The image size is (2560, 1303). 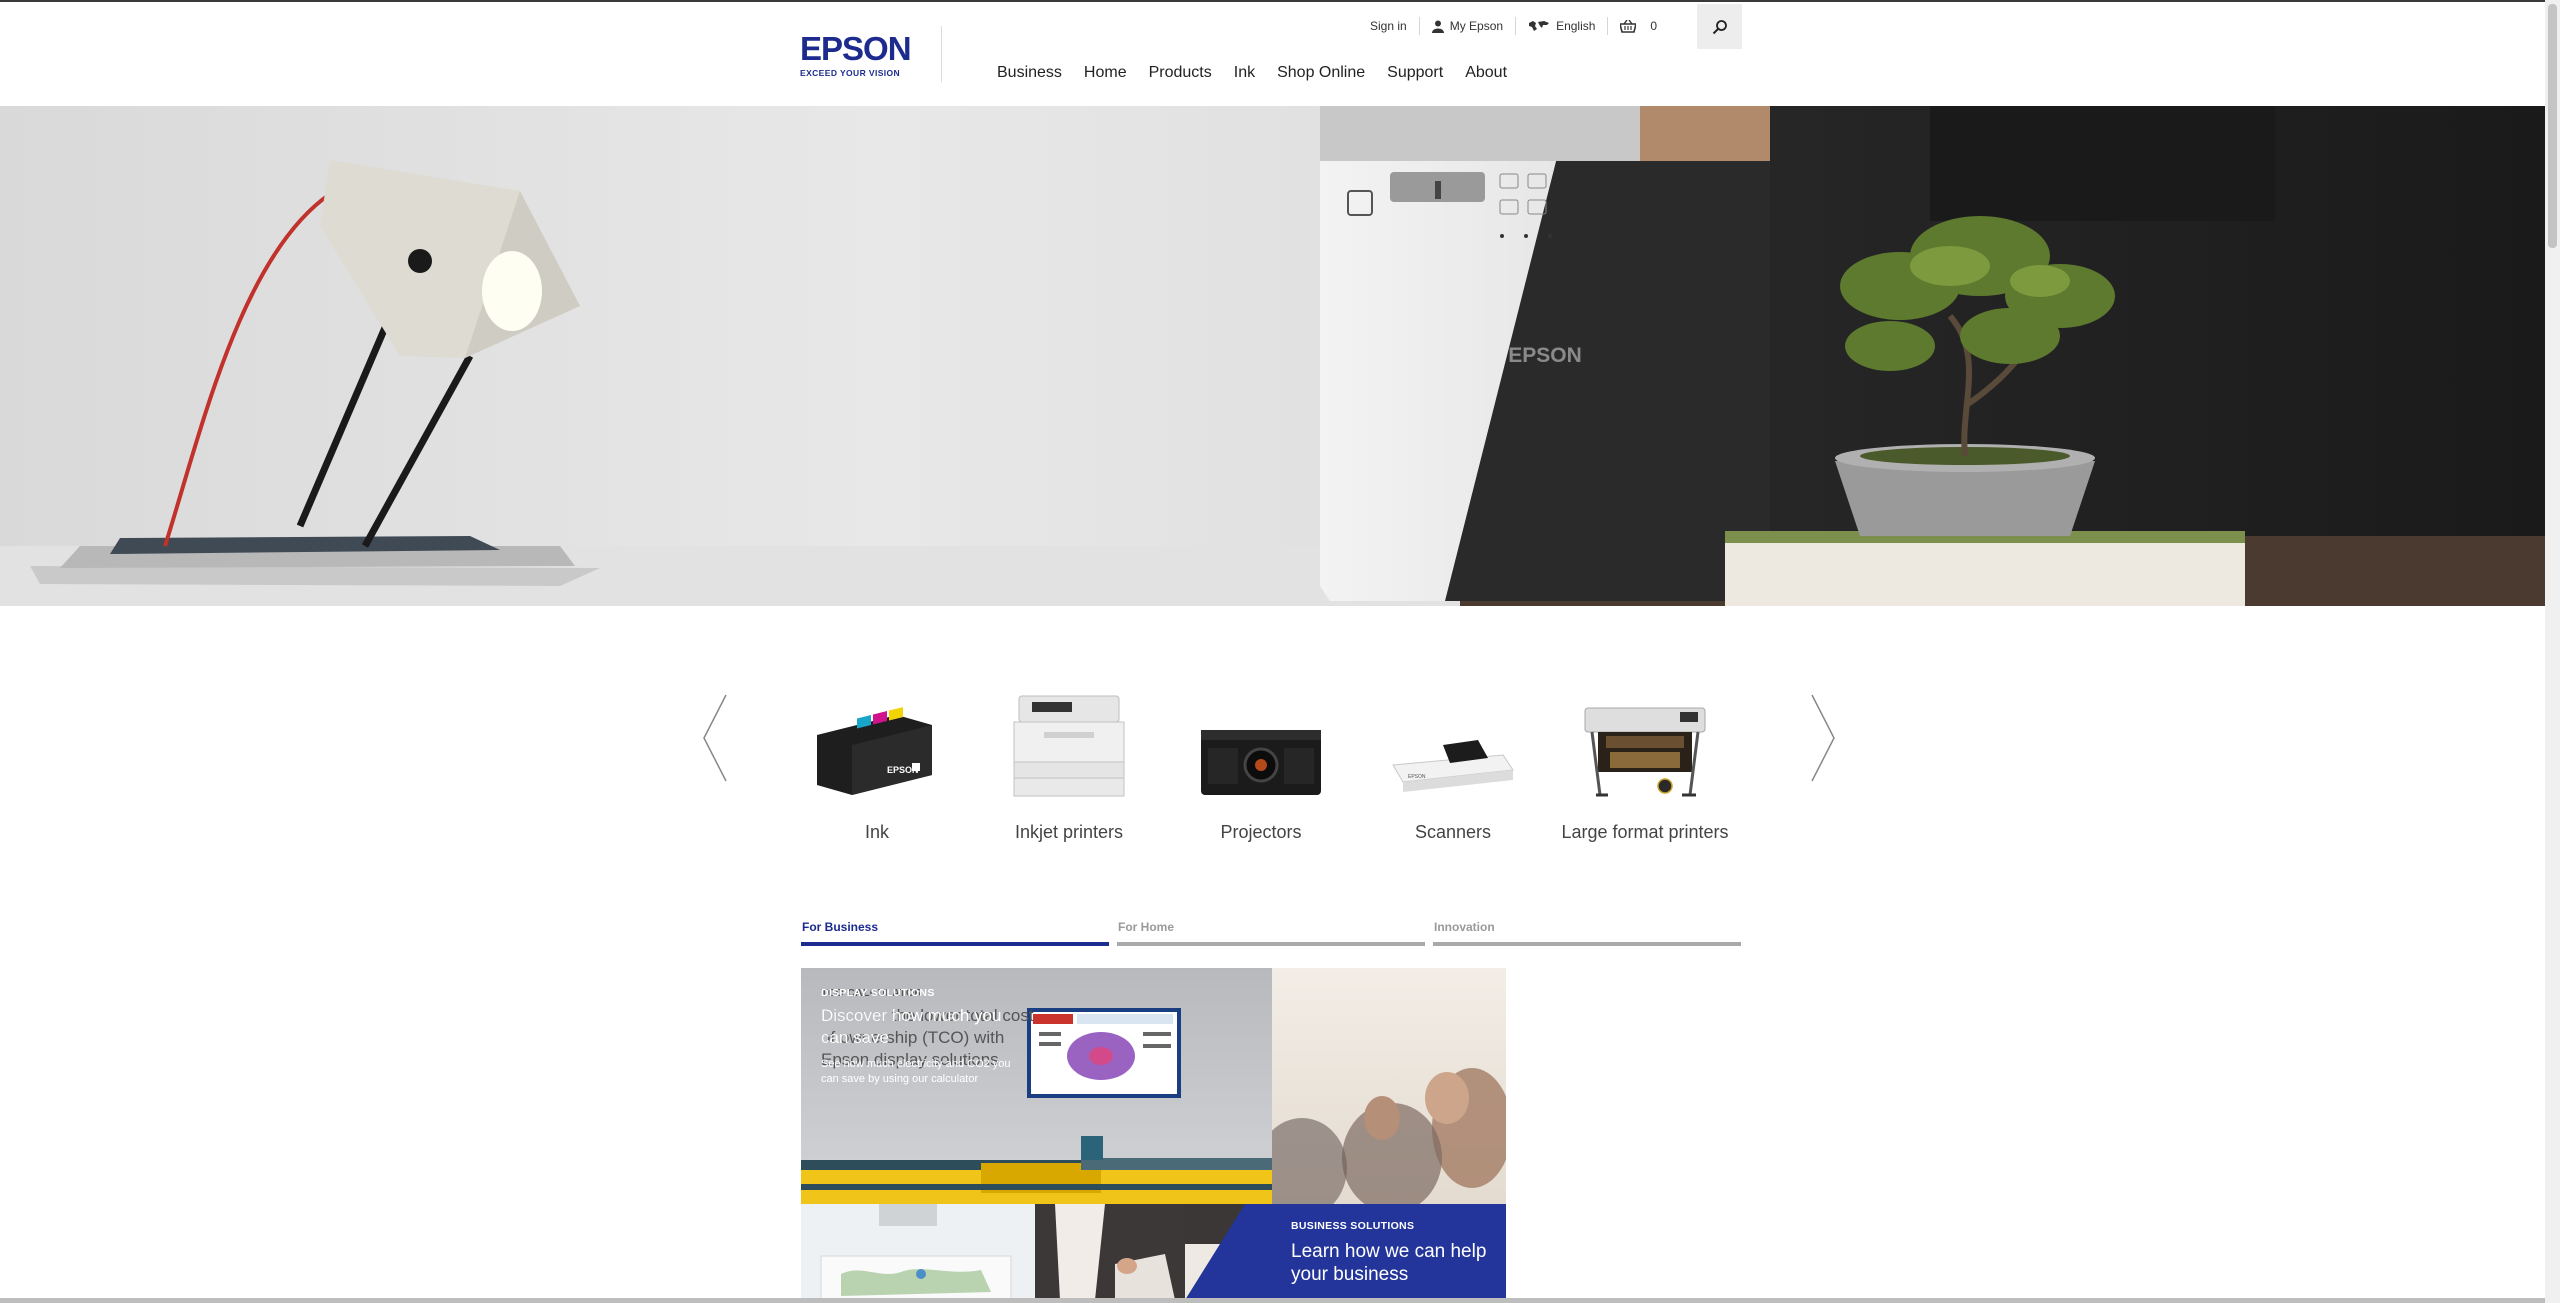 I want to click on category-projectors: Projectors, so click(x=1261, y=764).